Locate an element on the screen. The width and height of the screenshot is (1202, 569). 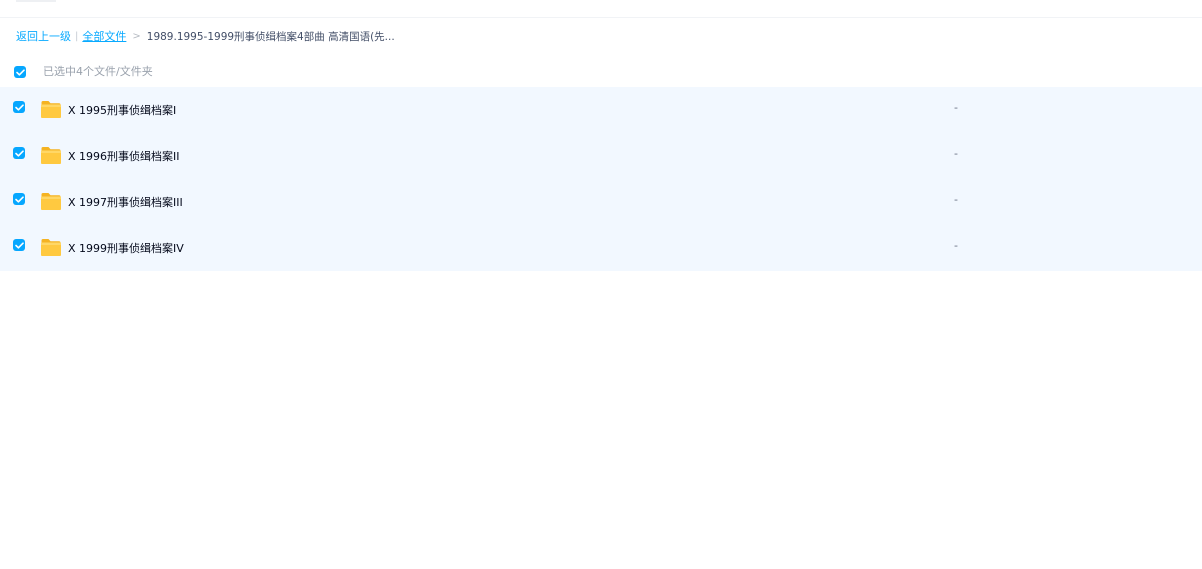
select-all-checkbox is located at coordinates (20, 72).